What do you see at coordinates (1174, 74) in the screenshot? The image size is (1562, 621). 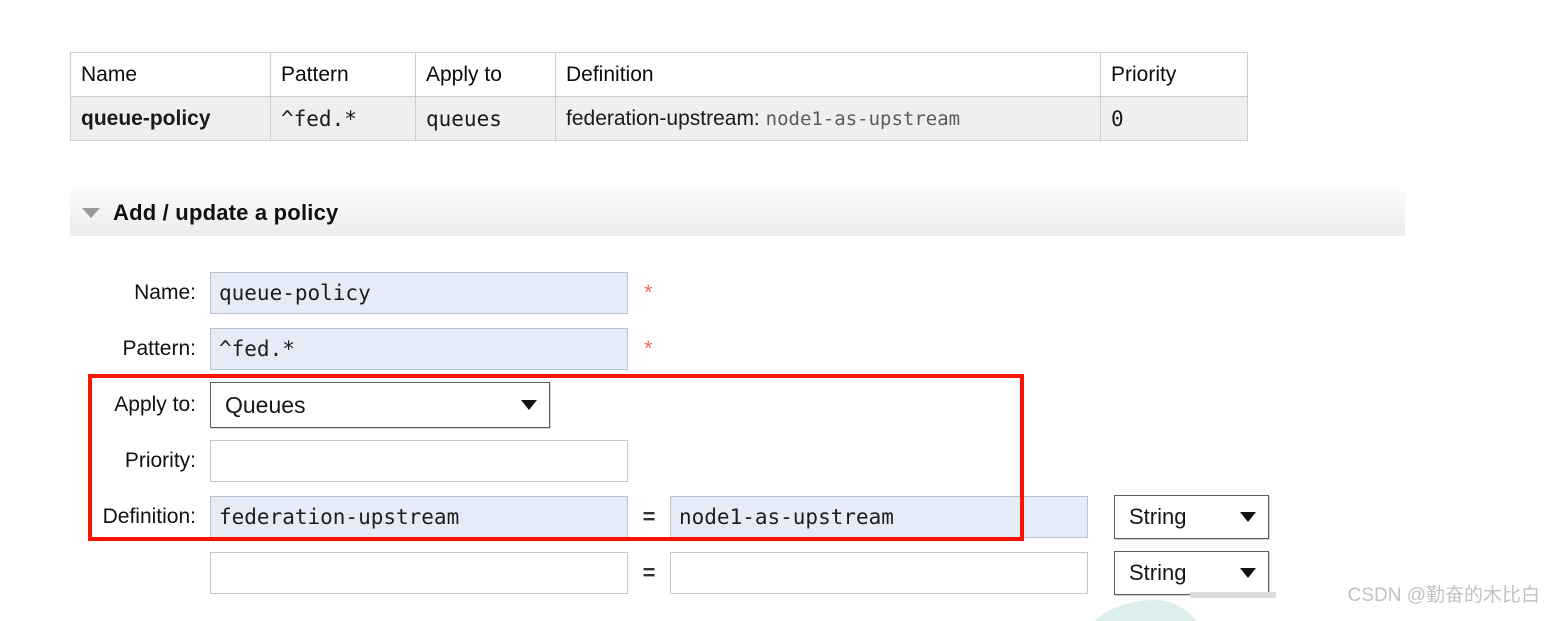 I see `column-header-priority: Priority` at bounding box center [1174, 74].